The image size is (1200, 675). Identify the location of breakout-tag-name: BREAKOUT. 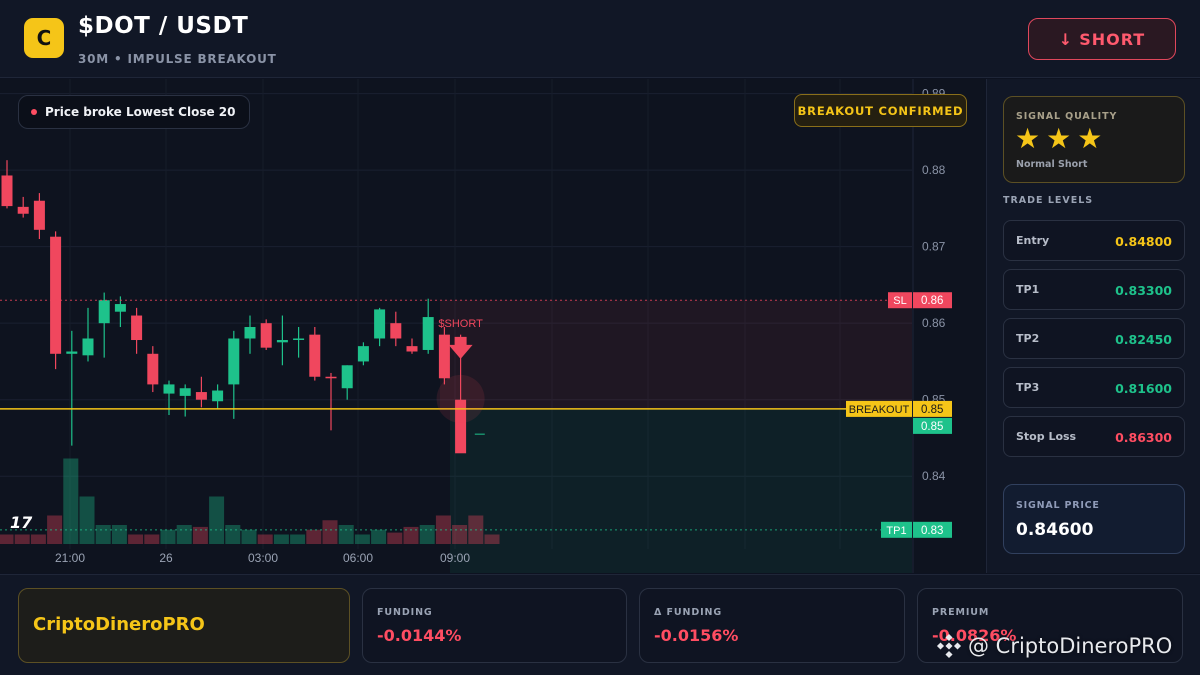
(879, 410).